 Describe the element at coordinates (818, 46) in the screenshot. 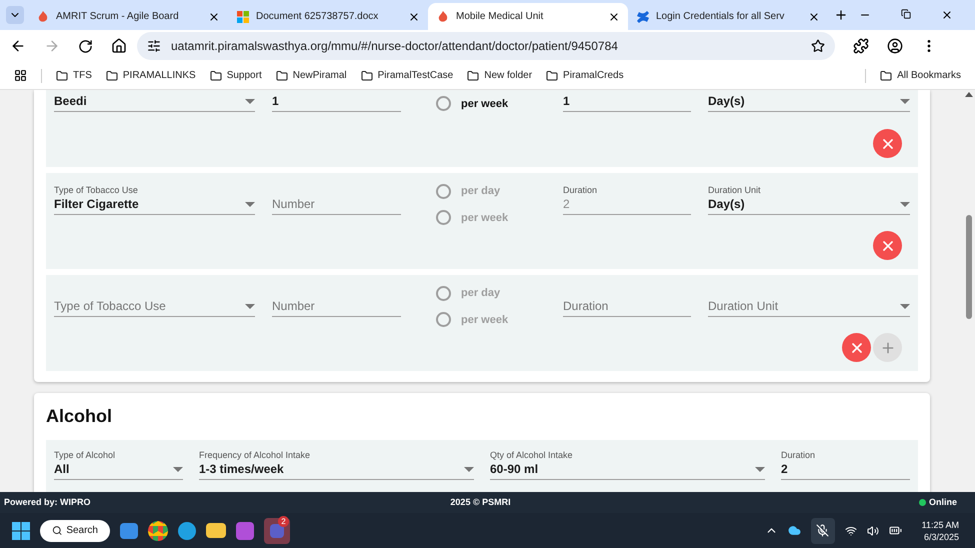

I see `bookmark-star-icon` at that location.